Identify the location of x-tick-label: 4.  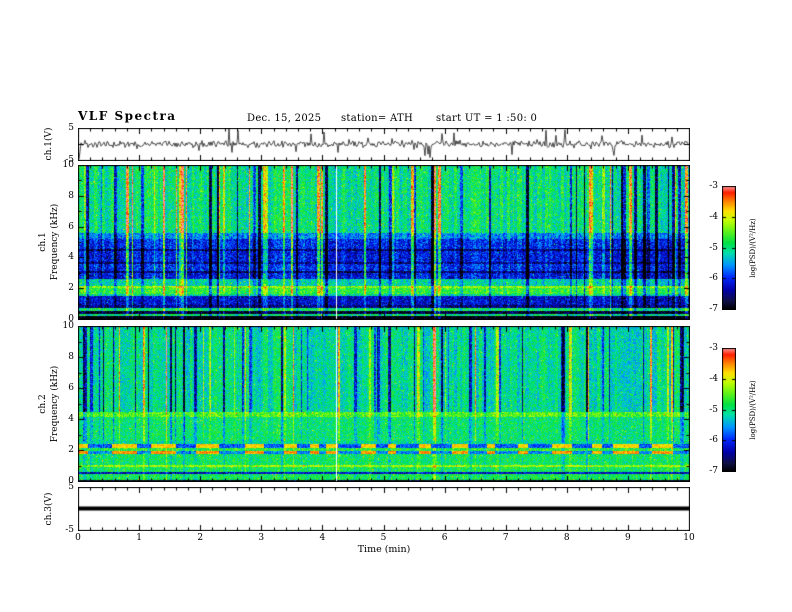
(322, 538).